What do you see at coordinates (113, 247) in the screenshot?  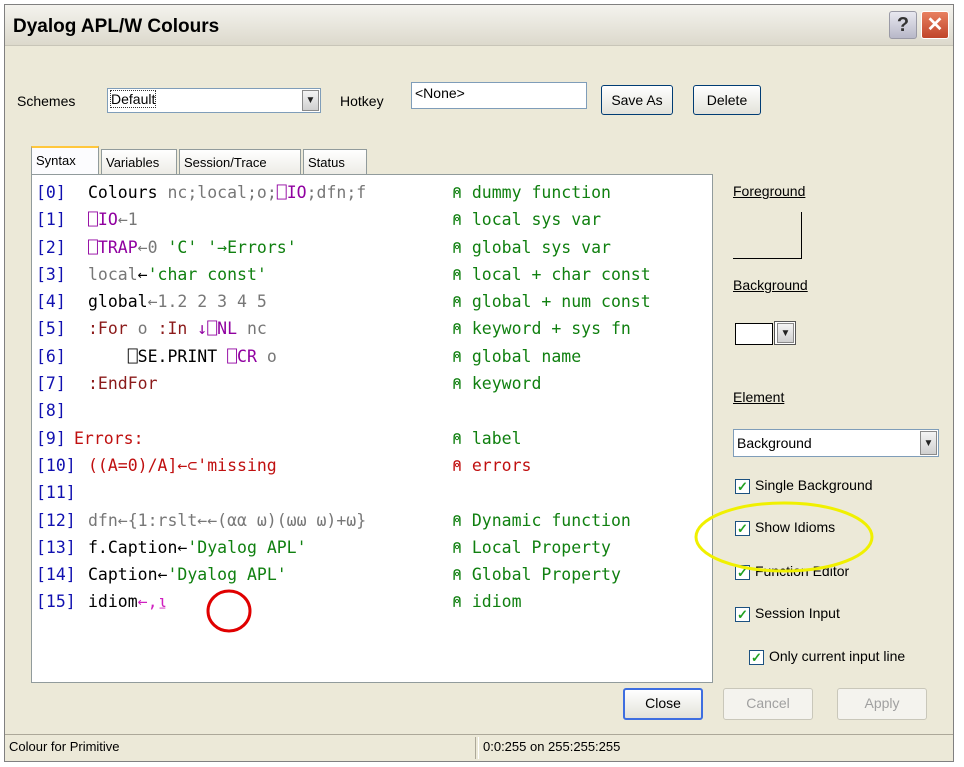 I see `code-token: ⎕TRAP` at bounding box center [113, 247].